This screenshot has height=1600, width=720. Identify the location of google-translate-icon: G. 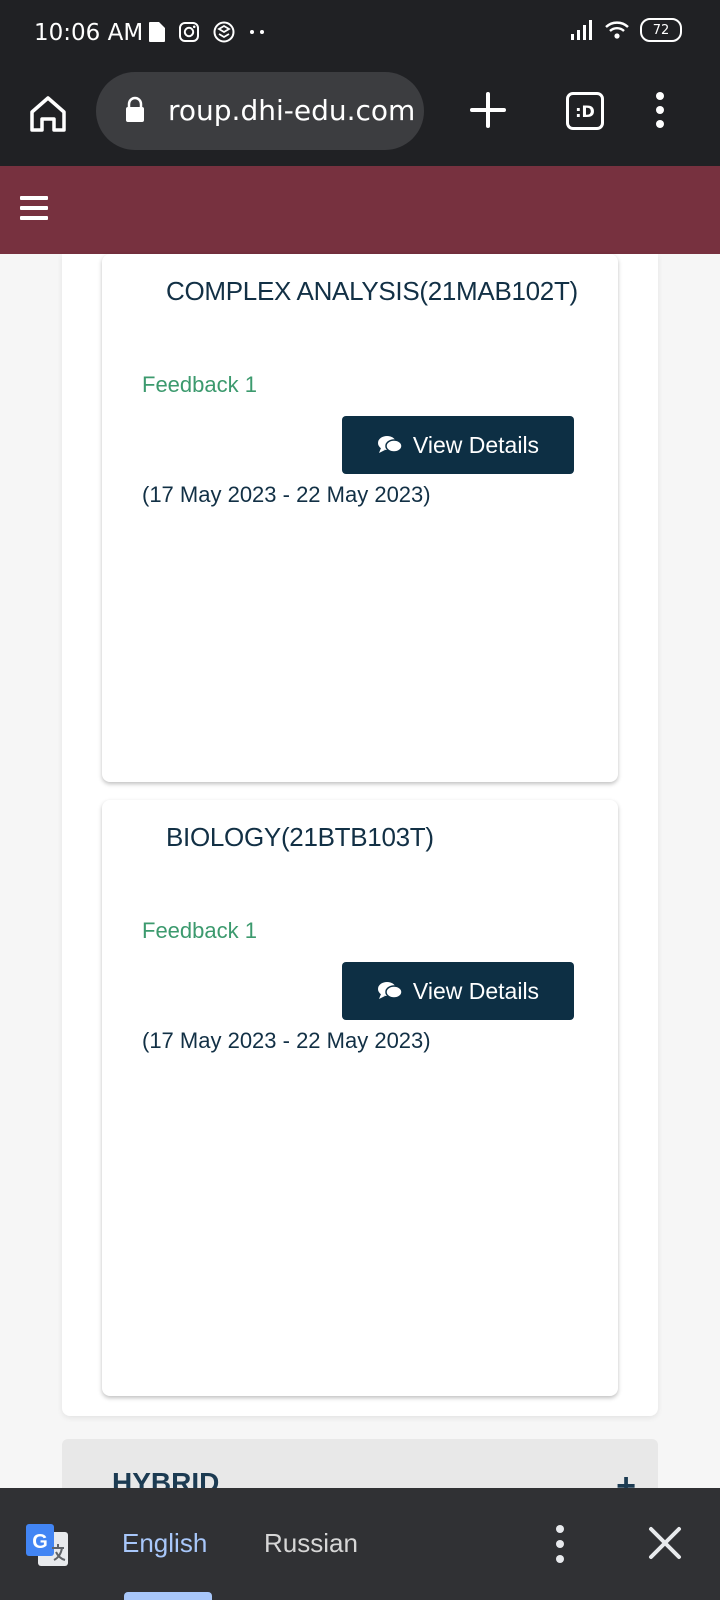
(47, 1545).